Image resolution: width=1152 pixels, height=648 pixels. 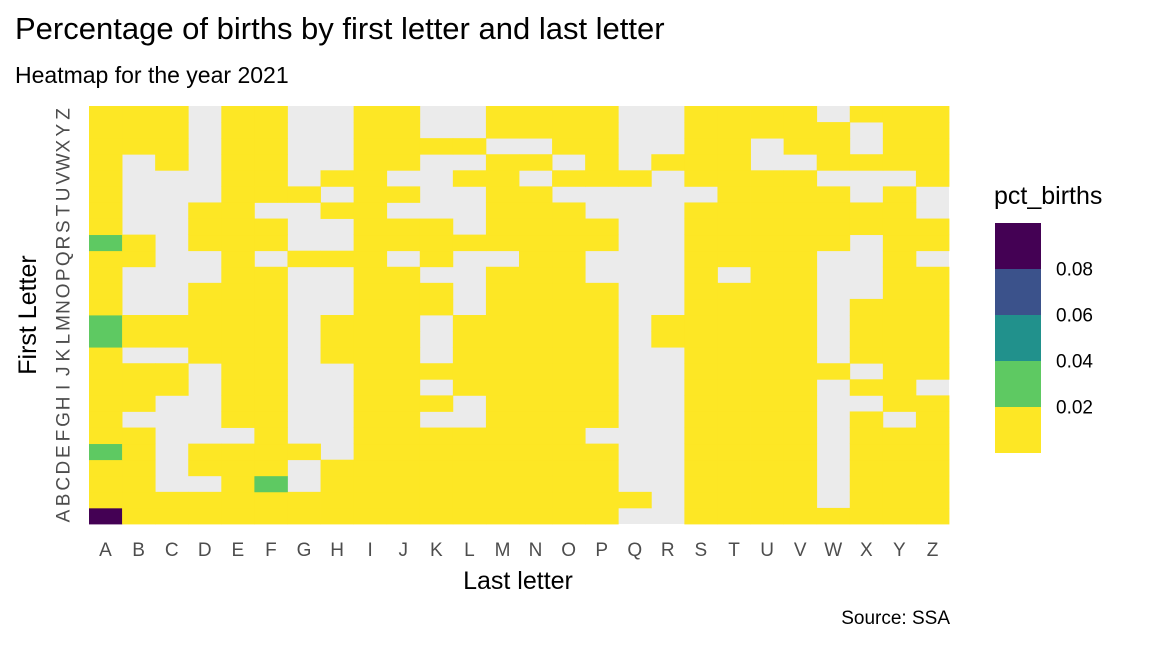 I want to click on heatmap-cell-R-L, so click(x=469, y=243).